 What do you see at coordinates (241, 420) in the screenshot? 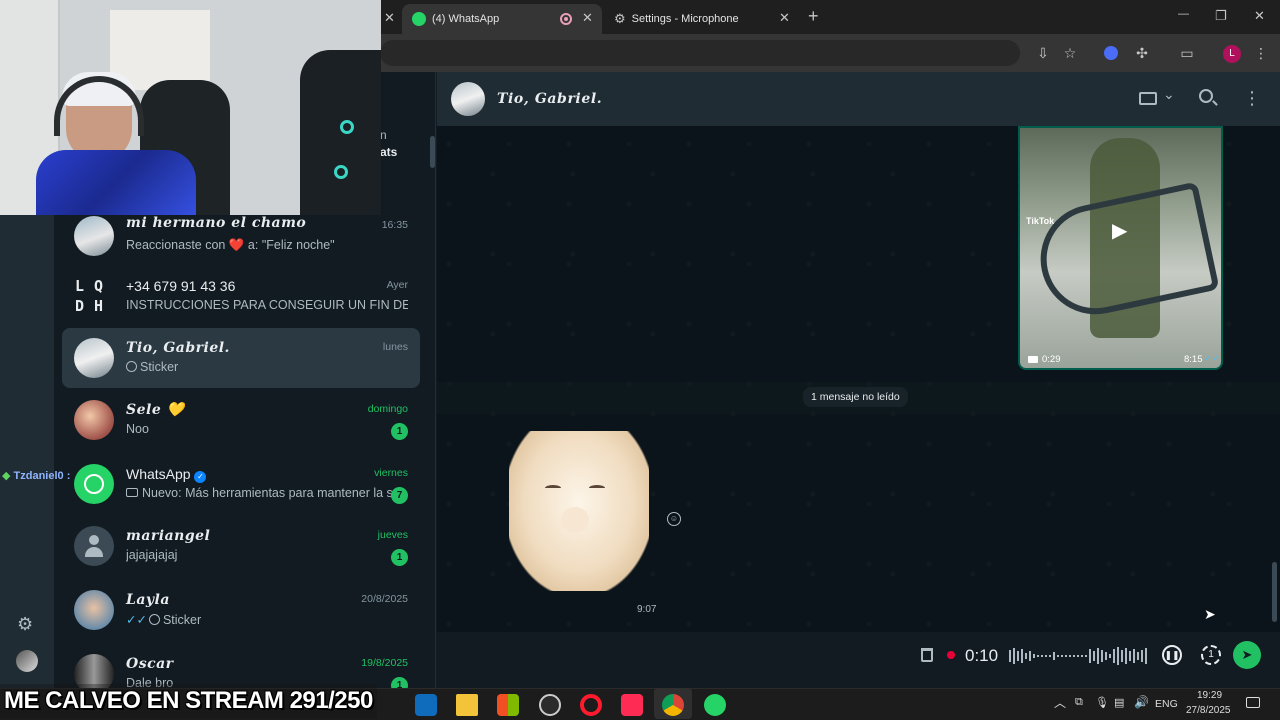
I see `chat-item: Sele 💛 Noo domingo 1` at bounding box center [241, 420].